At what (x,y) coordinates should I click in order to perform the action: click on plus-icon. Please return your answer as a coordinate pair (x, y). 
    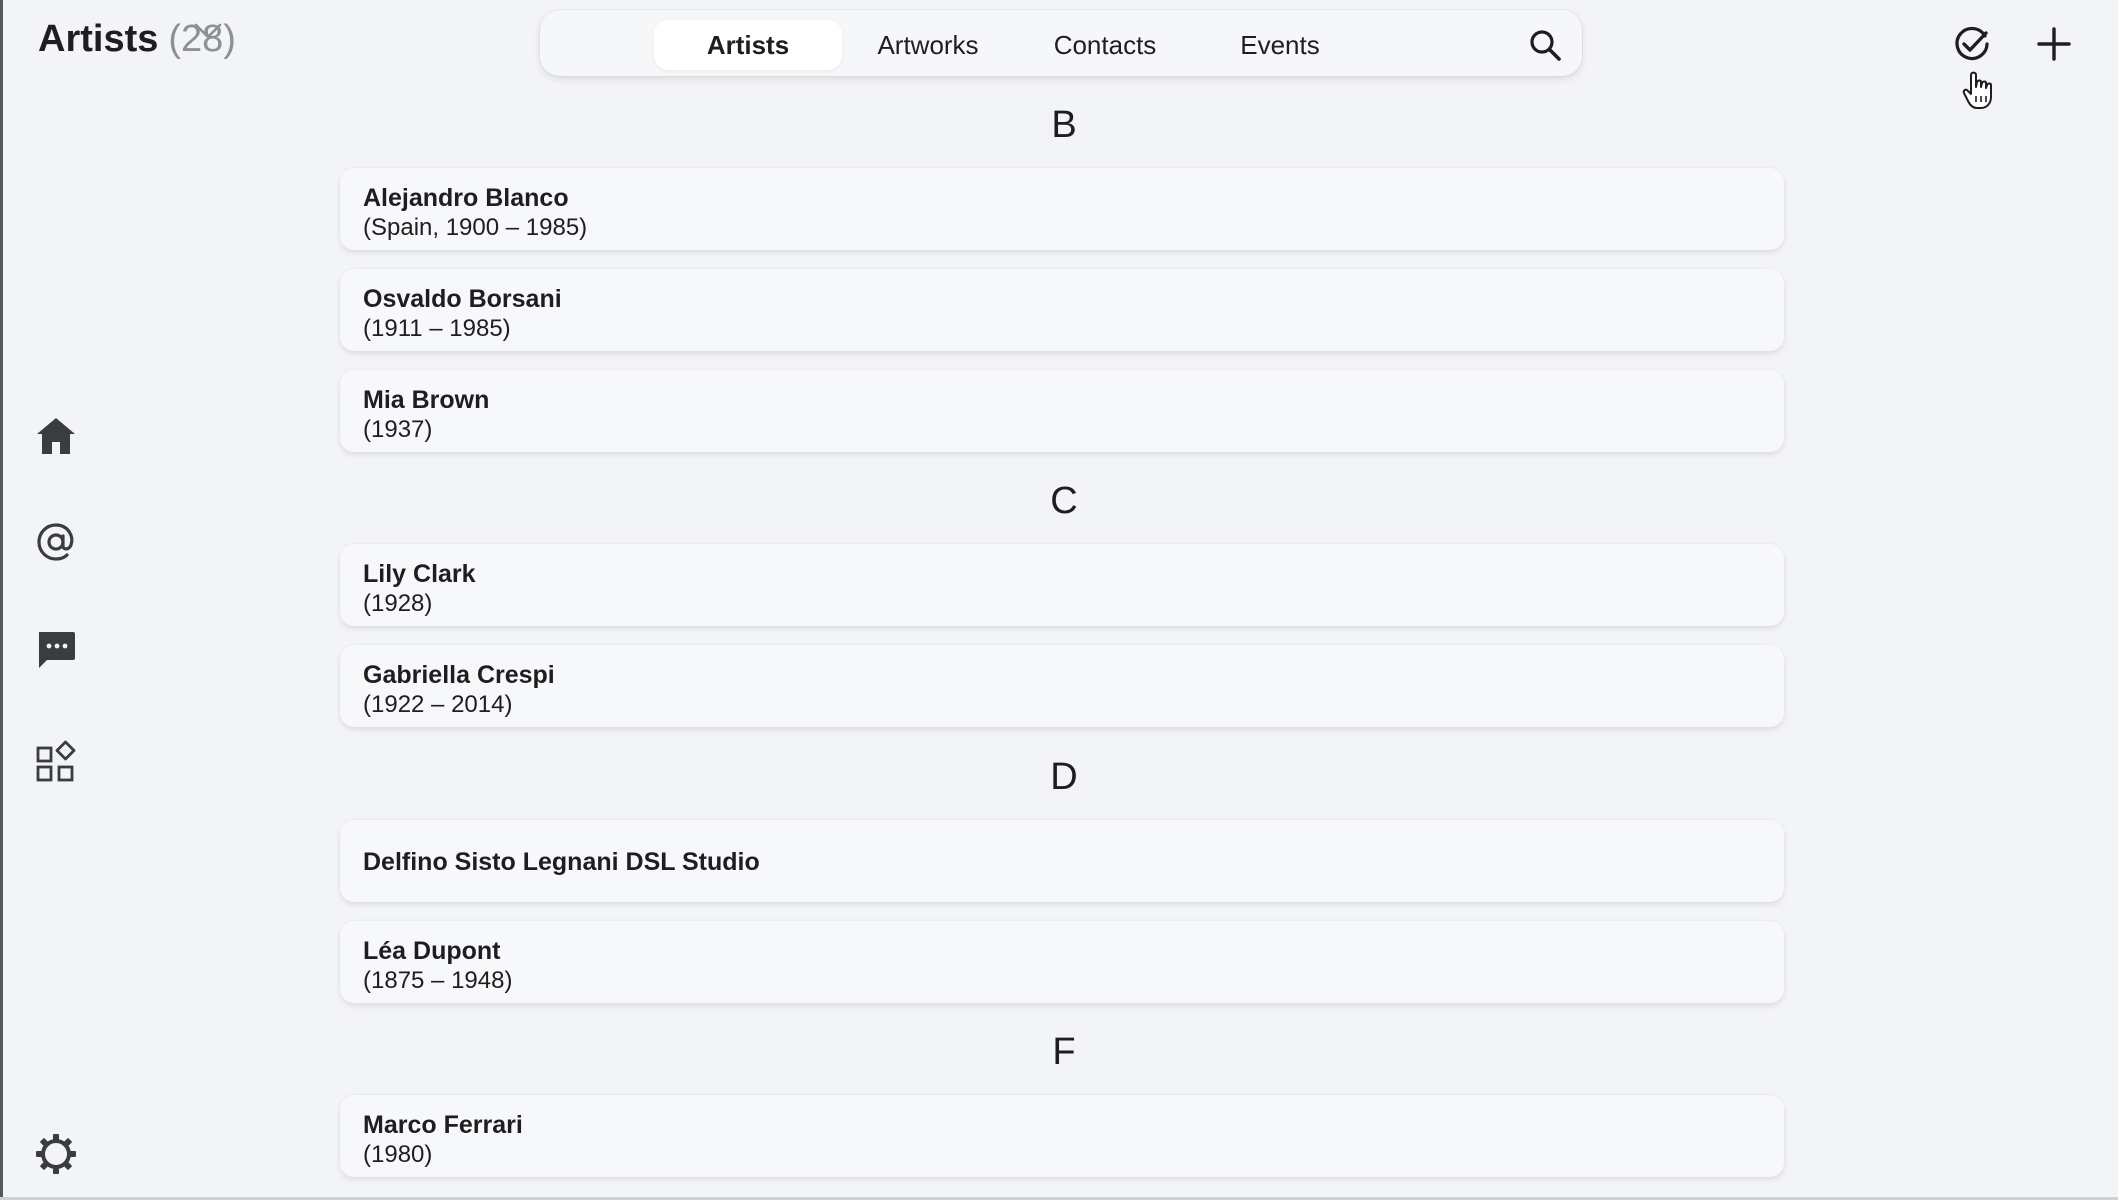
    Looking at the image, I should click on (2054, 44).